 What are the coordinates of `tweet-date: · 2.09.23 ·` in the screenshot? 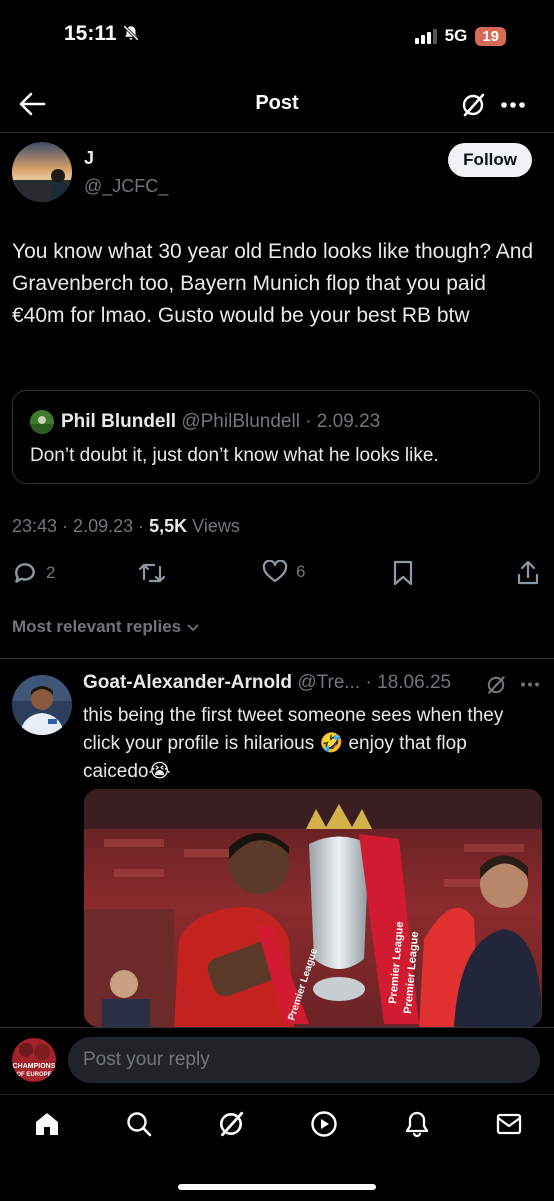 It's located at (103, 526).